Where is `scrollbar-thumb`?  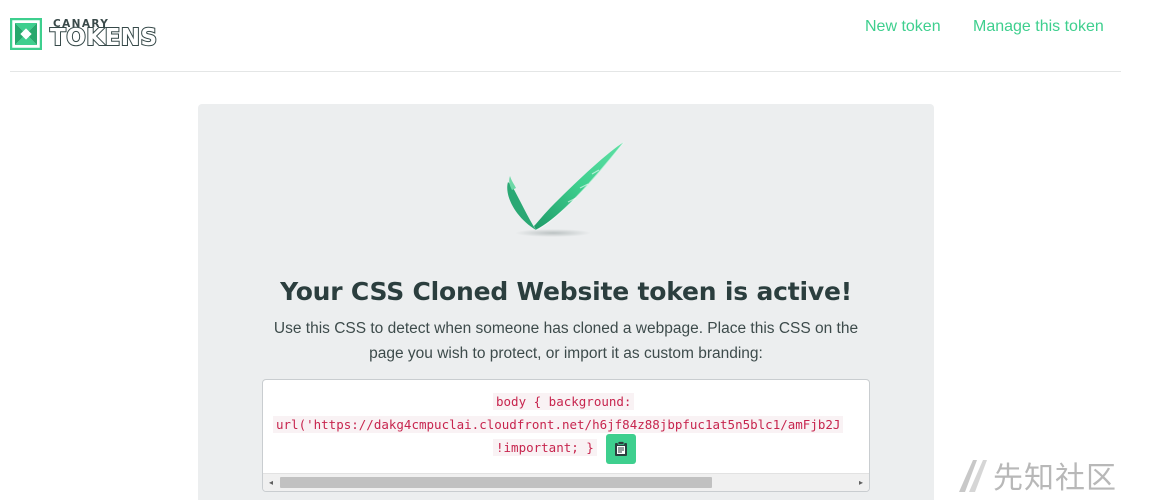
scrollbar-thumb is located at coordinates (496, 482).